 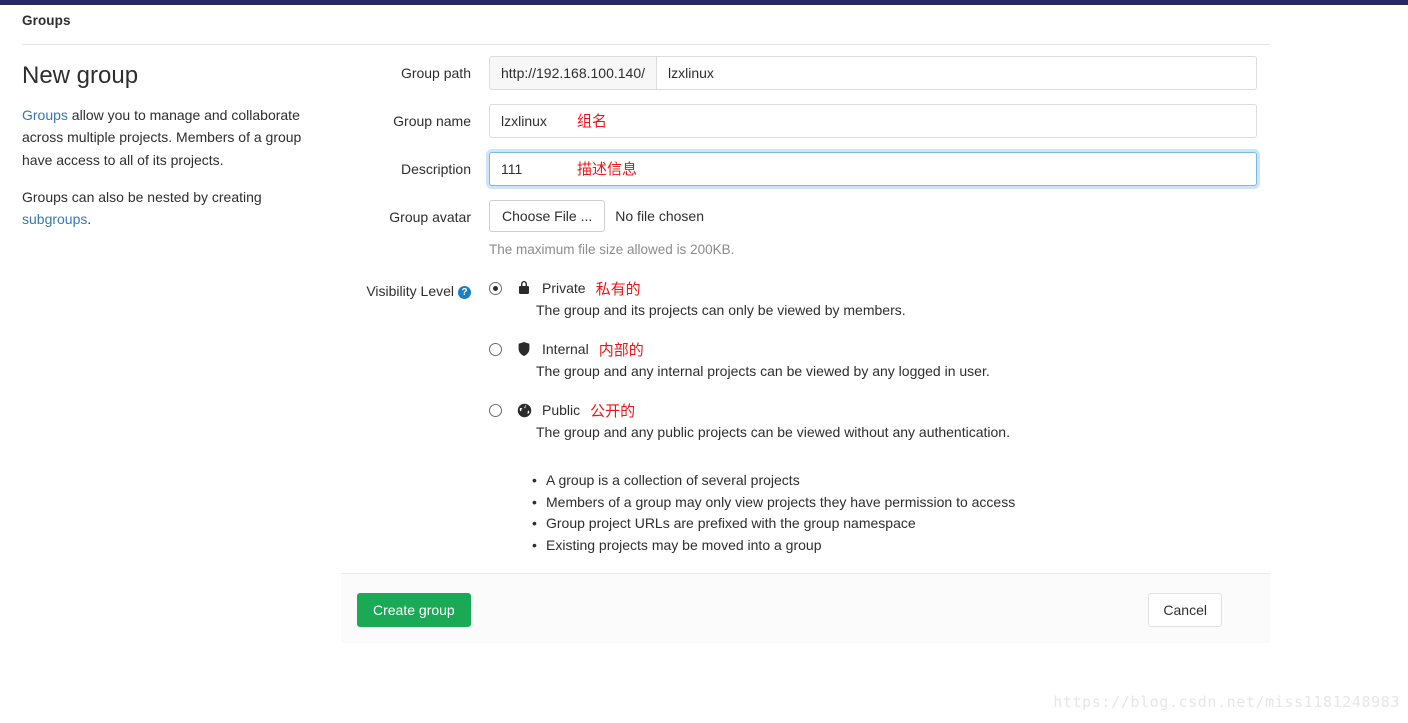 What do you see at coordinates (704, 25) in the screenshot?
I see `breadcrumb: Groups` at bounding box center [704, 25].